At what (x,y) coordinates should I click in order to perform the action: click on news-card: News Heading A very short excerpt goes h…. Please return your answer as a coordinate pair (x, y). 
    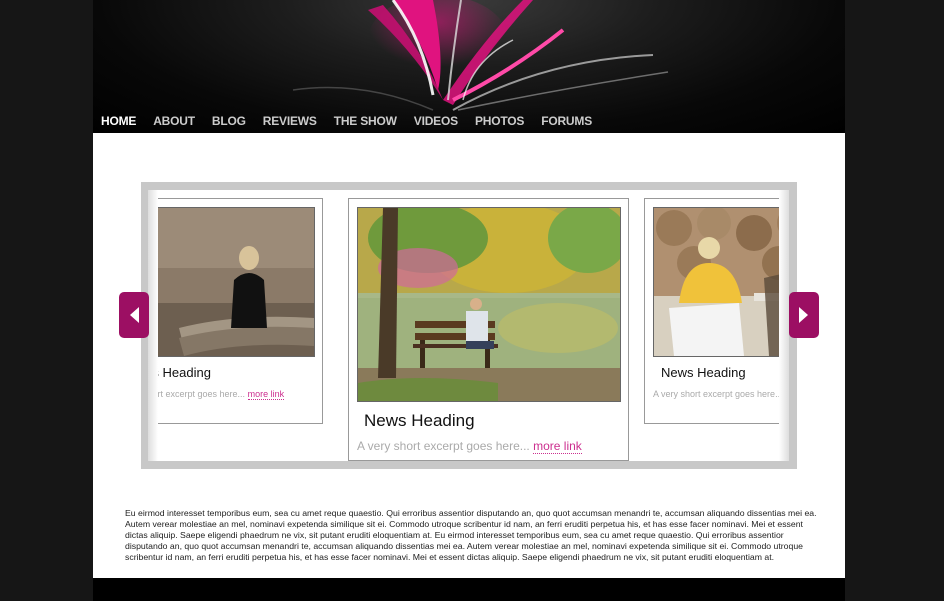
    Looking at the image, I should click on (716, 311).